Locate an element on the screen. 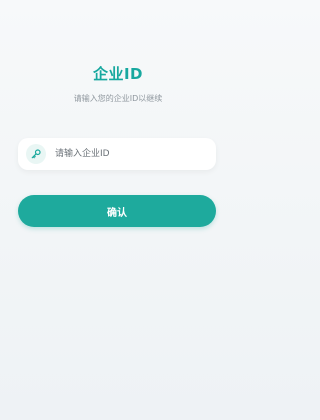  confirm-button: 确认 is located at coordinates (117, 211).